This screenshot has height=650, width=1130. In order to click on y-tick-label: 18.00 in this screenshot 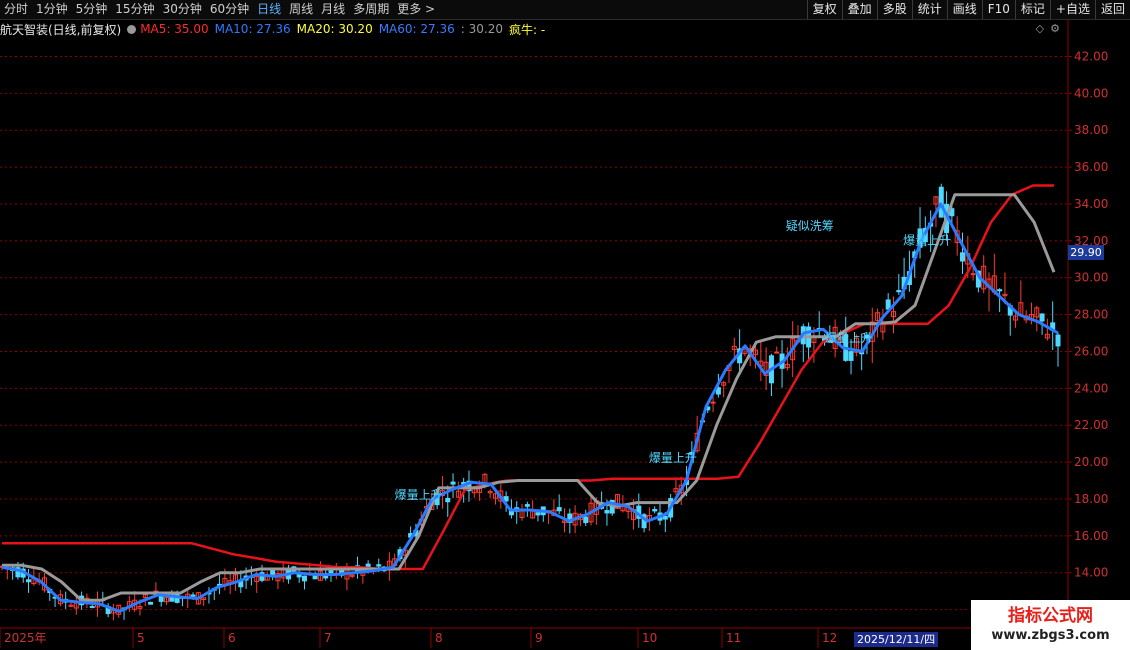, I will do `click(1091, 499)`.